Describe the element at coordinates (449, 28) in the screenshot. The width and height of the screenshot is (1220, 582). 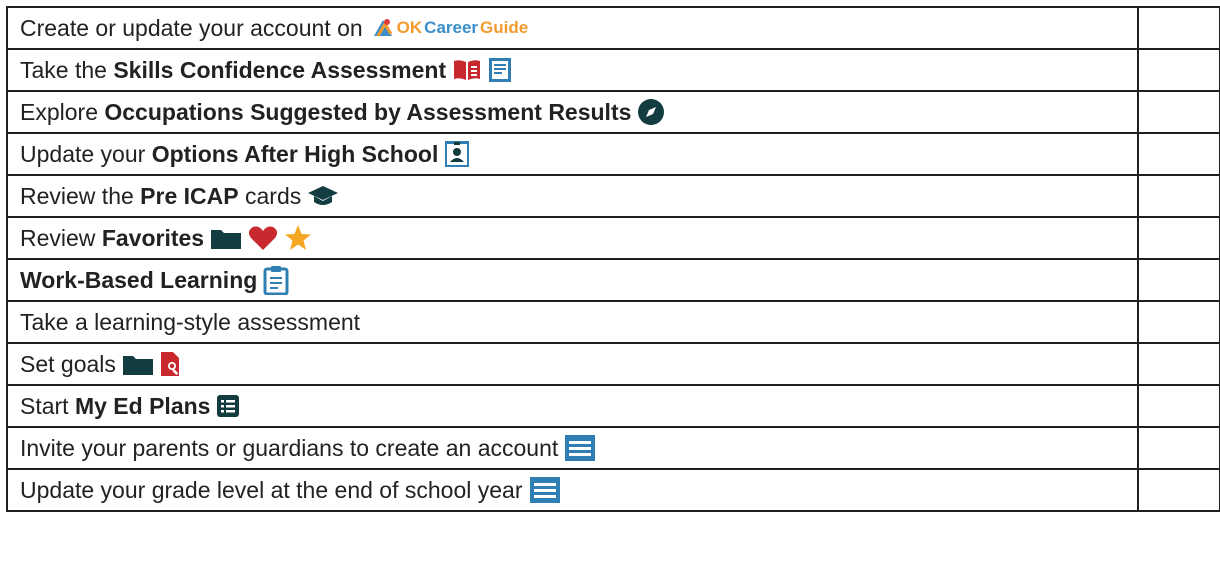
I see `okcareerguide-logo: OK Career Guide` at that location.